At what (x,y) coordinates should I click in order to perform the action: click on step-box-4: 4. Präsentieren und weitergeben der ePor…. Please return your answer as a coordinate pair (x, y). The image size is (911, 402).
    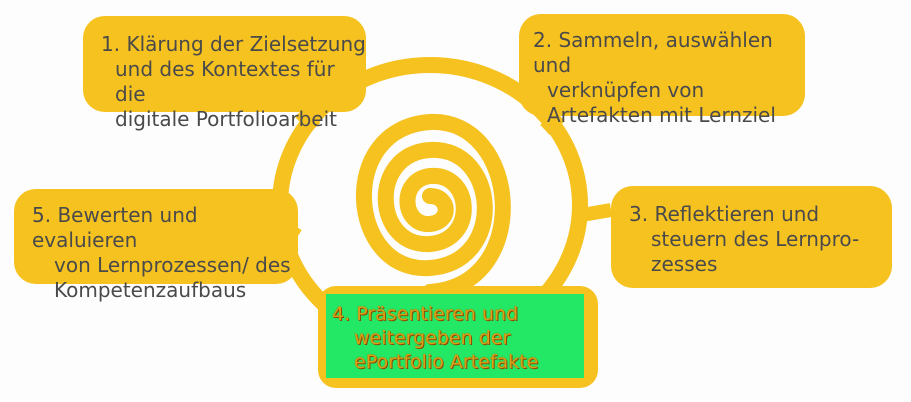
    Looking at the image, I should click on (458, 337).